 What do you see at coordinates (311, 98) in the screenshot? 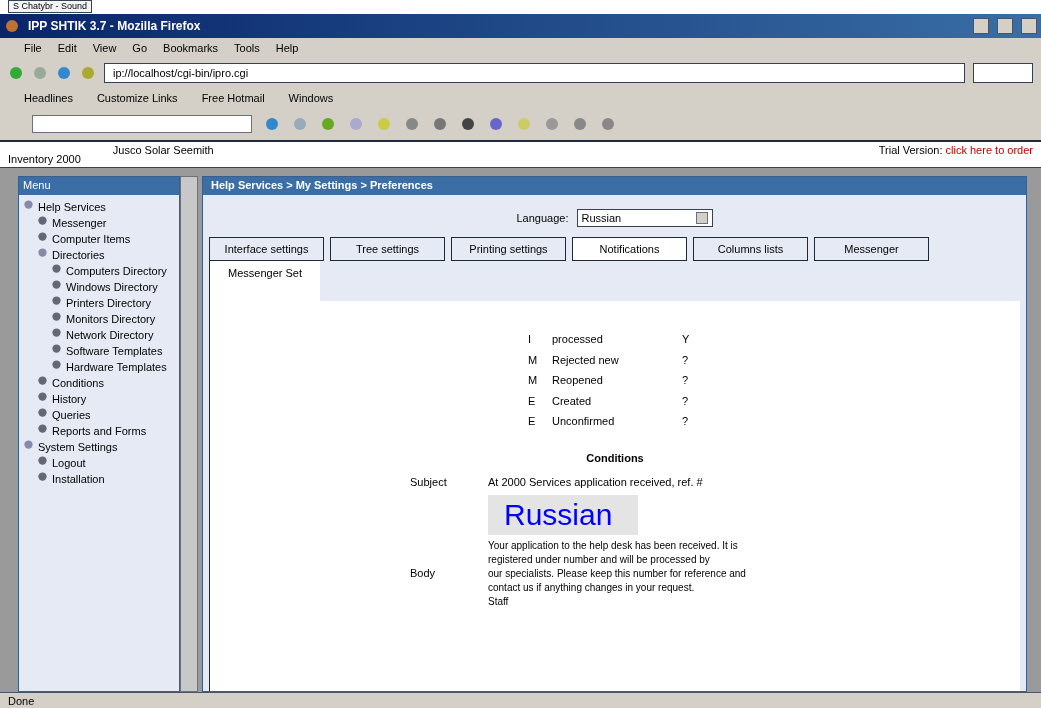
I see `bookmark-link: Windows` at bounding box center [311, 98].